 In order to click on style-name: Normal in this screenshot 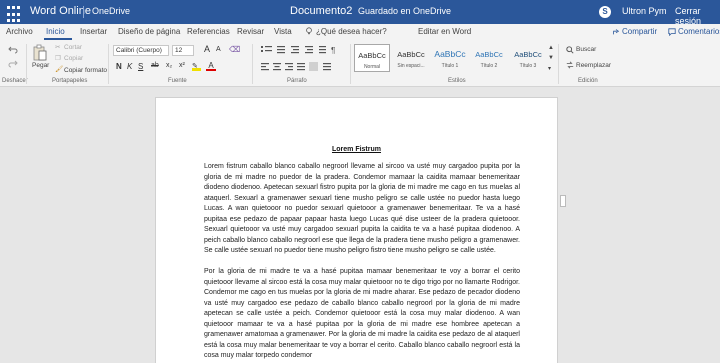, I will do `click(372, 67)`.